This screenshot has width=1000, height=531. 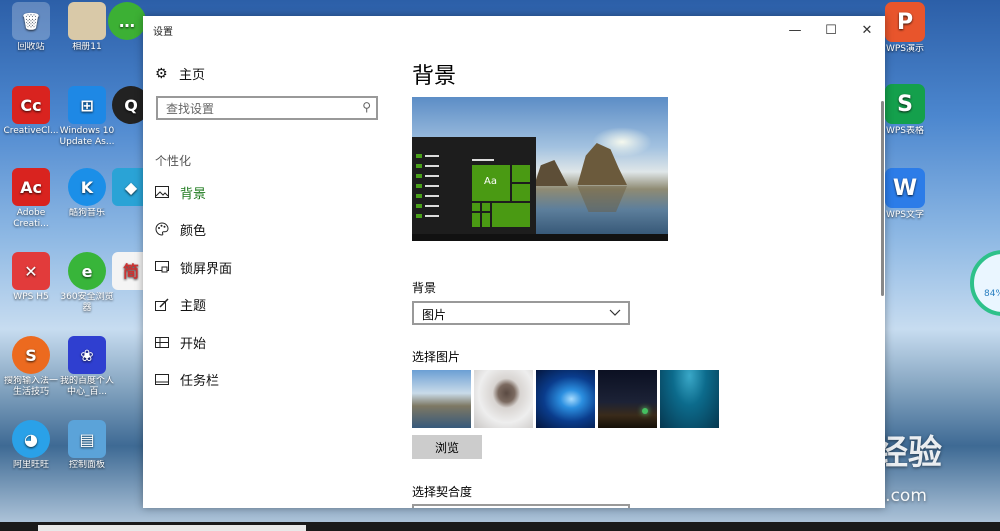 I want to click on taskbar-active-app, so click(x=172, y=528).